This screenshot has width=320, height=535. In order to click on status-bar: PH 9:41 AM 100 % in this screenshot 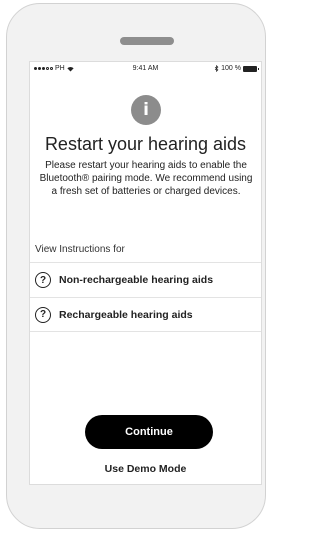, I will do `click(145, 69)`.